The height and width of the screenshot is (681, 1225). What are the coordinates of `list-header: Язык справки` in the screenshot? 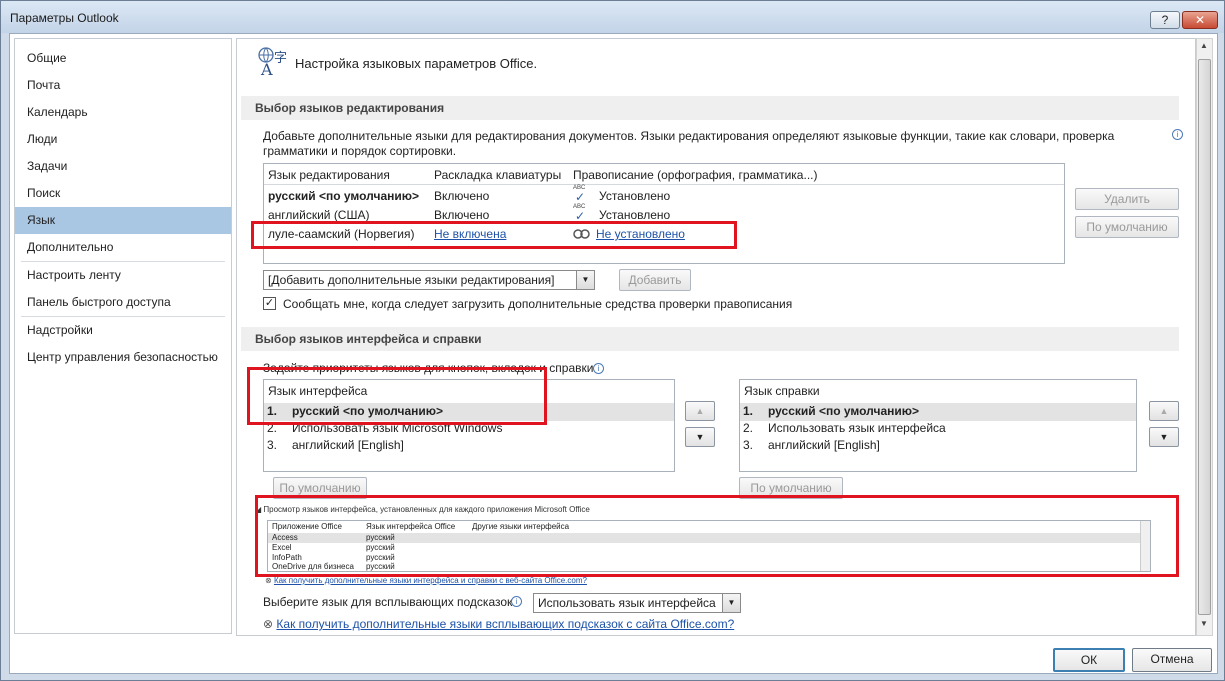 It's located at (782, 391).